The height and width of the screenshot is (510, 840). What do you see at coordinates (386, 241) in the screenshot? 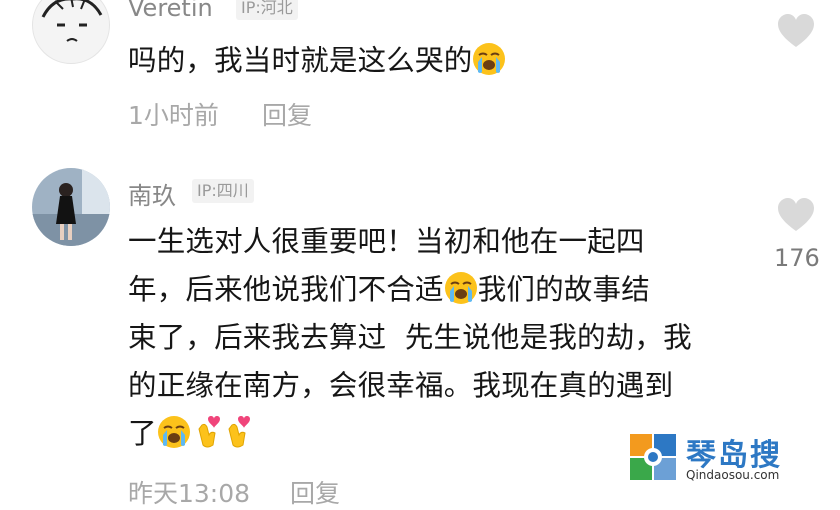
I see `comment-text-line: 一生选对人很重要吧！当初和他在一起四` at bounding box center [386, 241].